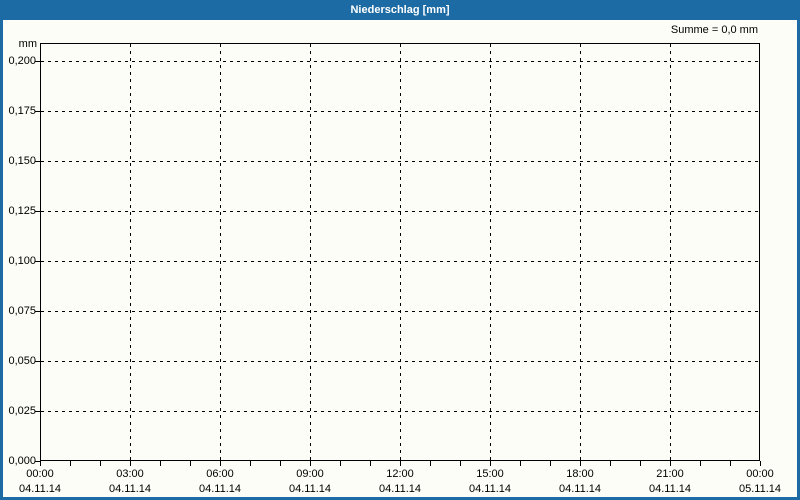  I want to click on y-axis-tick-label: 0,100, so click(22, 261).